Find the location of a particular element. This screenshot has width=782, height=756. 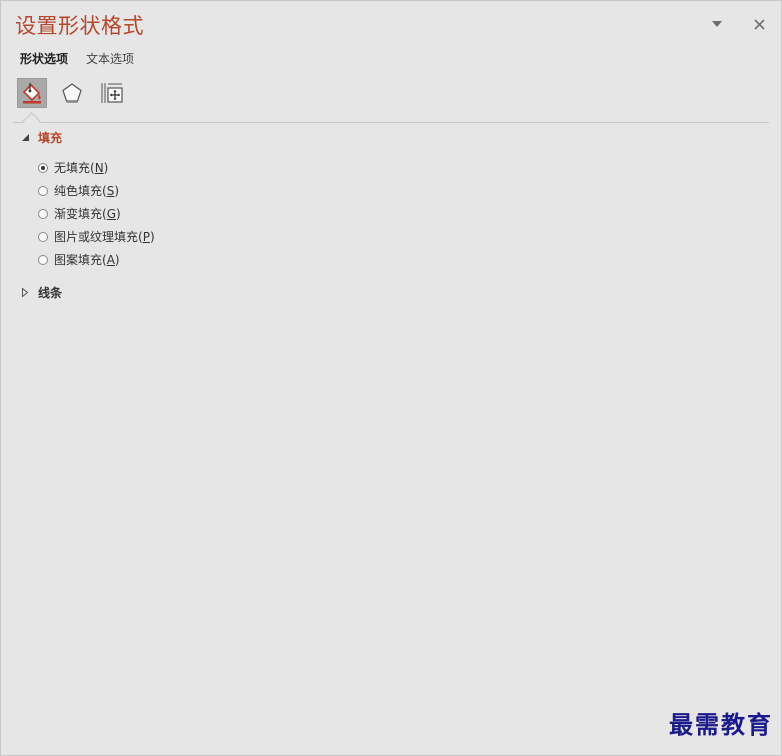

fill-section-header: 填充 is located at coordinates (41, 137).